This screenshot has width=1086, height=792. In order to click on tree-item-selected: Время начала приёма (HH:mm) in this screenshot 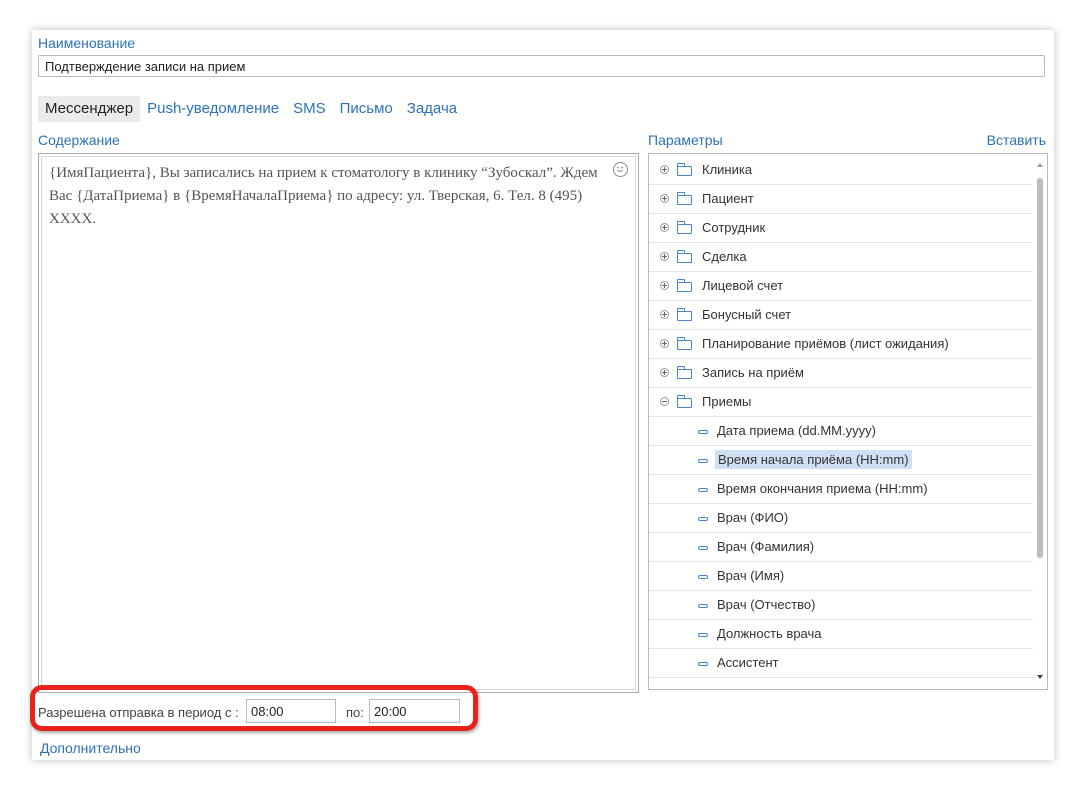, I will do `click(841, 460)`.